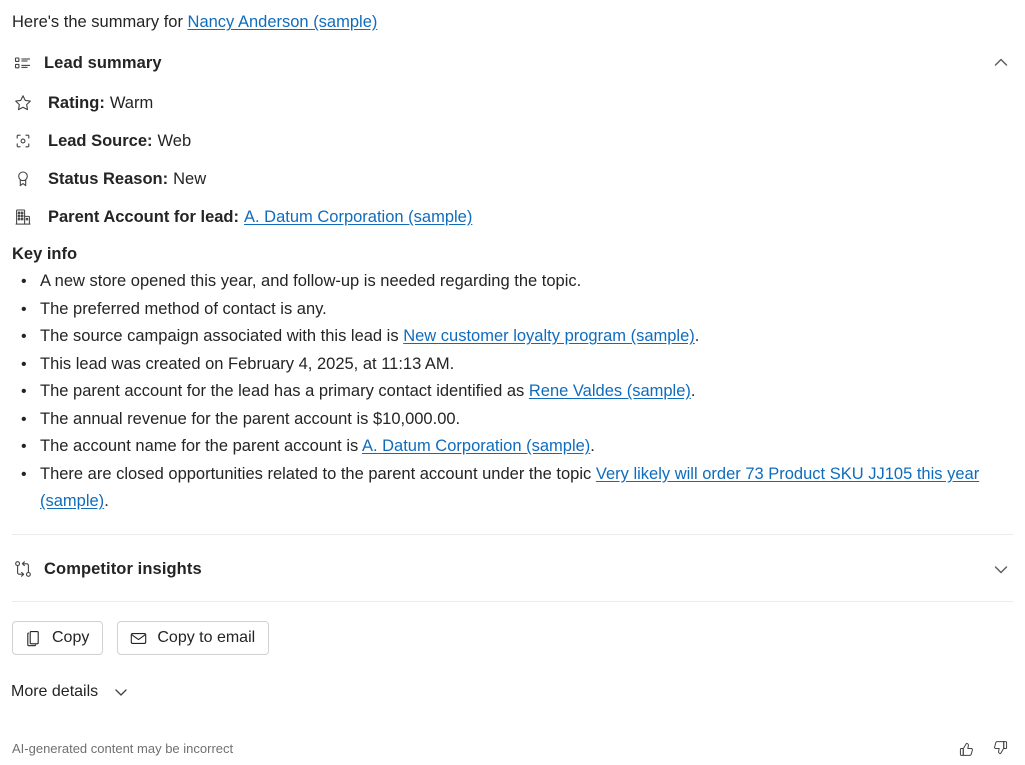 This screenshot has height=765, width=1025. What do you see at coordinates (283, 22) in the screenshot?
I see `lead-name-link: Nancy Anderson (sample)` at bounding box center [283, 22].